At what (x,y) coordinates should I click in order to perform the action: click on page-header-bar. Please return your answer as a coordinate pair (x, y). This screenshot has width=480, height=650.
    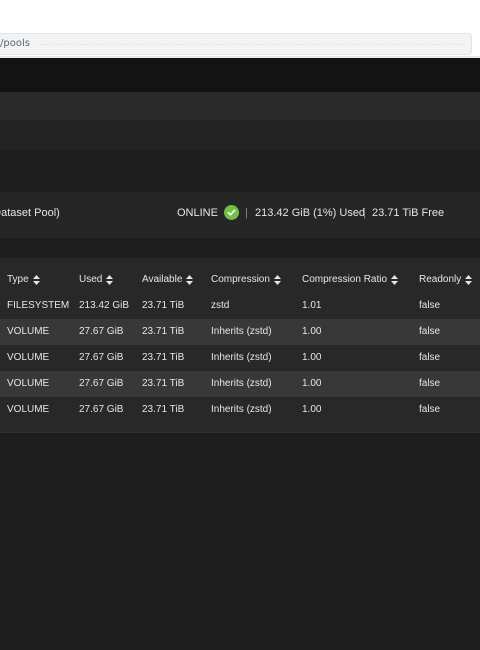
    Looking at the image, I should click on (240, 106).